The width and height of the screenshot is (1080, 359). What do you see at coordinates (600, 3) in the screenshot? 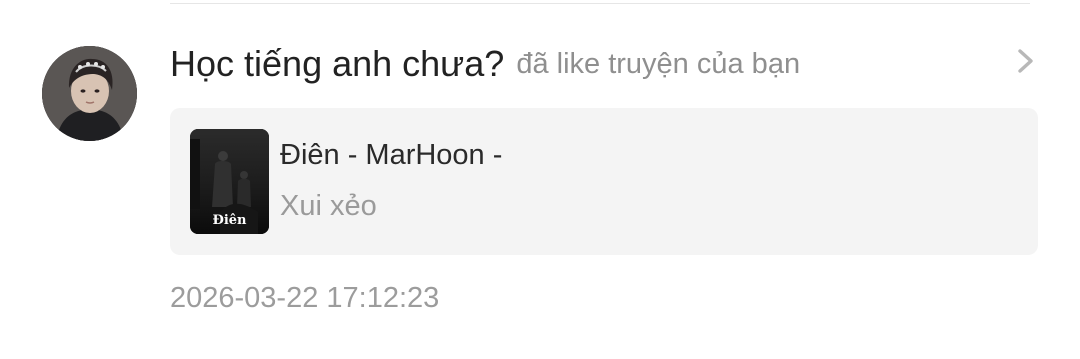
I see `divider` at bounding box center [600, 3].